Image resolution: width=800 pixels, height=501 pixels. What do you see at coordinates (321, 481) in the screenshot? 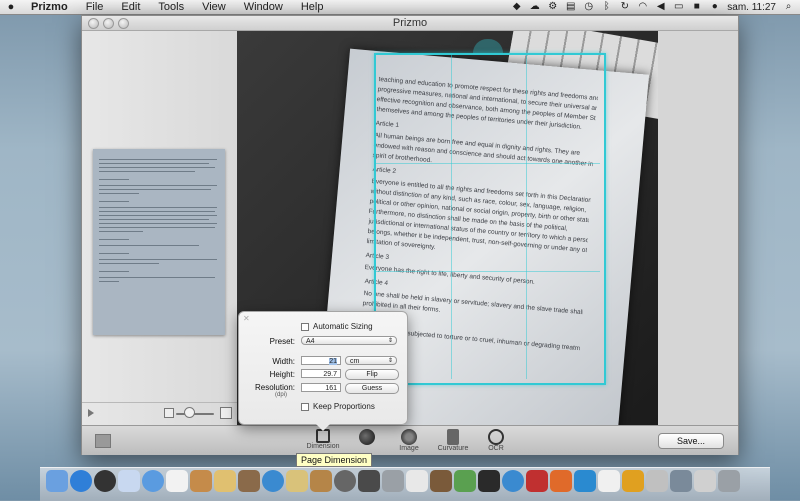
I see `garageband-icon` at bounding box center [321, 481].